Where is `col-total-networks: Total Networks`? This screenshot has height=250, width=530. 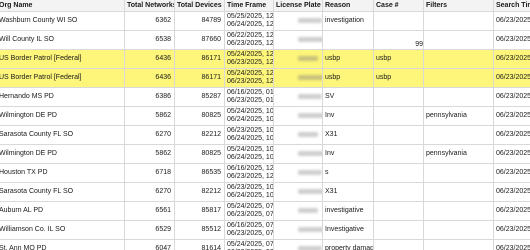
col-total-networks: Total Networks is located at coordinates (149, 6).